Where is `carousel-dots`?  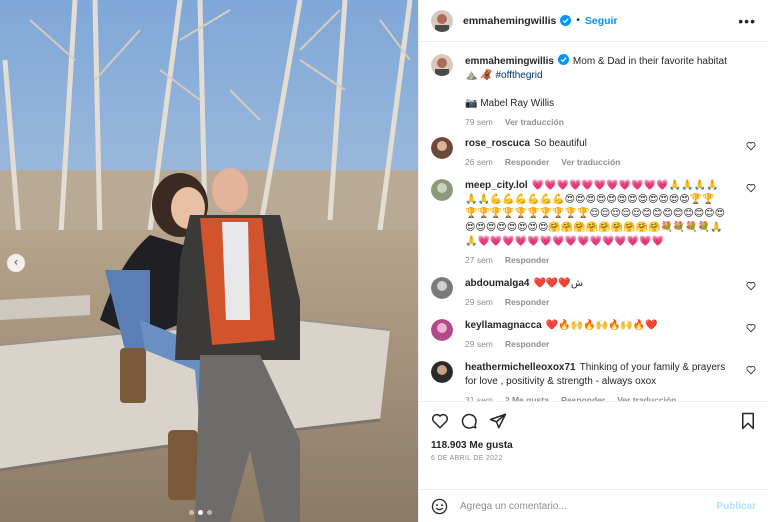
carousel-dots is located at coordinates (200, 512).